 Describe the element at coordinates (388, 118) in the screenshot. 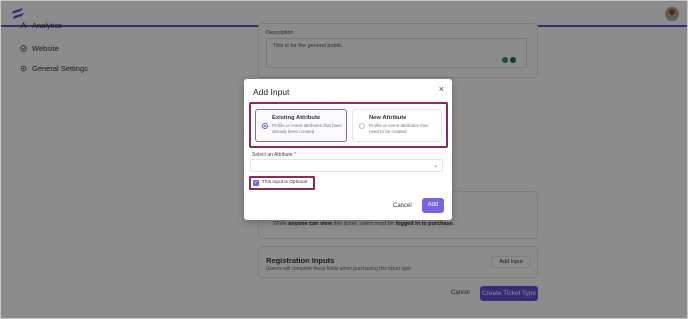

I see `option-title: New Attribute` at that location.